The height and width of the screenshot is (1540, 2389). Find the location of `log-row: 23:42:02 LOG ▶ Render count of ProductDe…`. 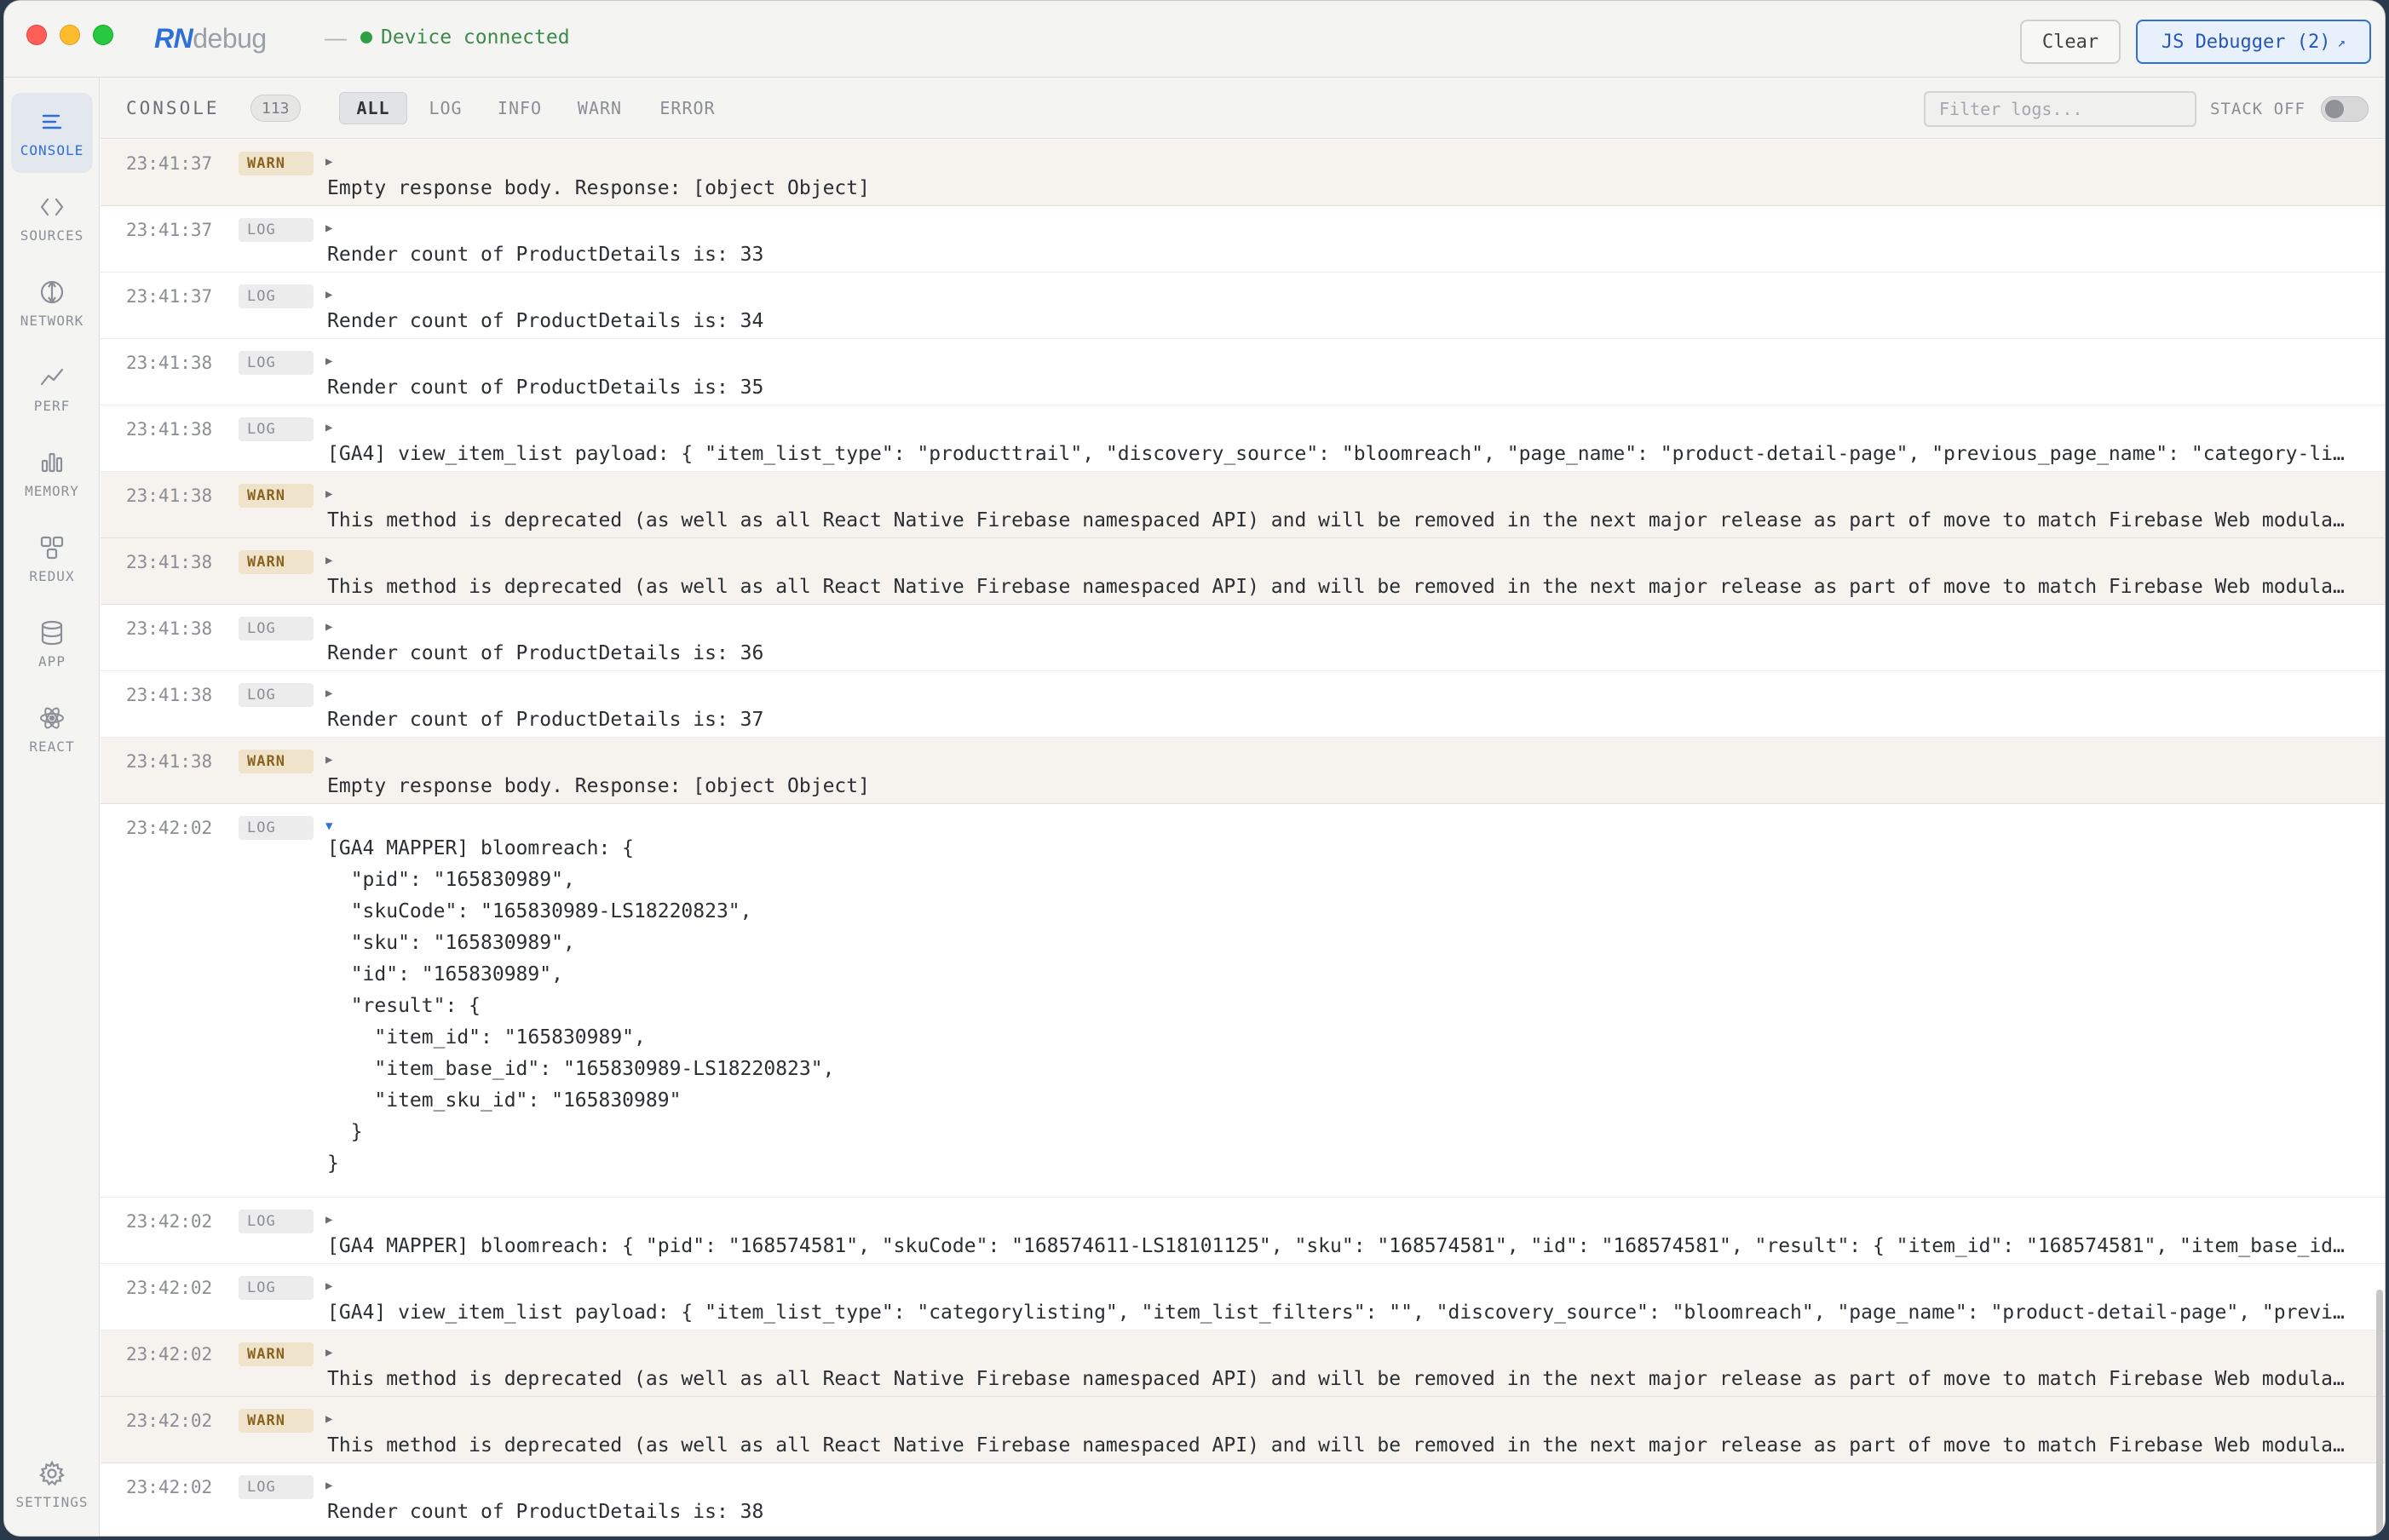

log-row: 23:42:02 LOG ▶ Render count of ProductDe… is located at coordinates (1243, 1499).